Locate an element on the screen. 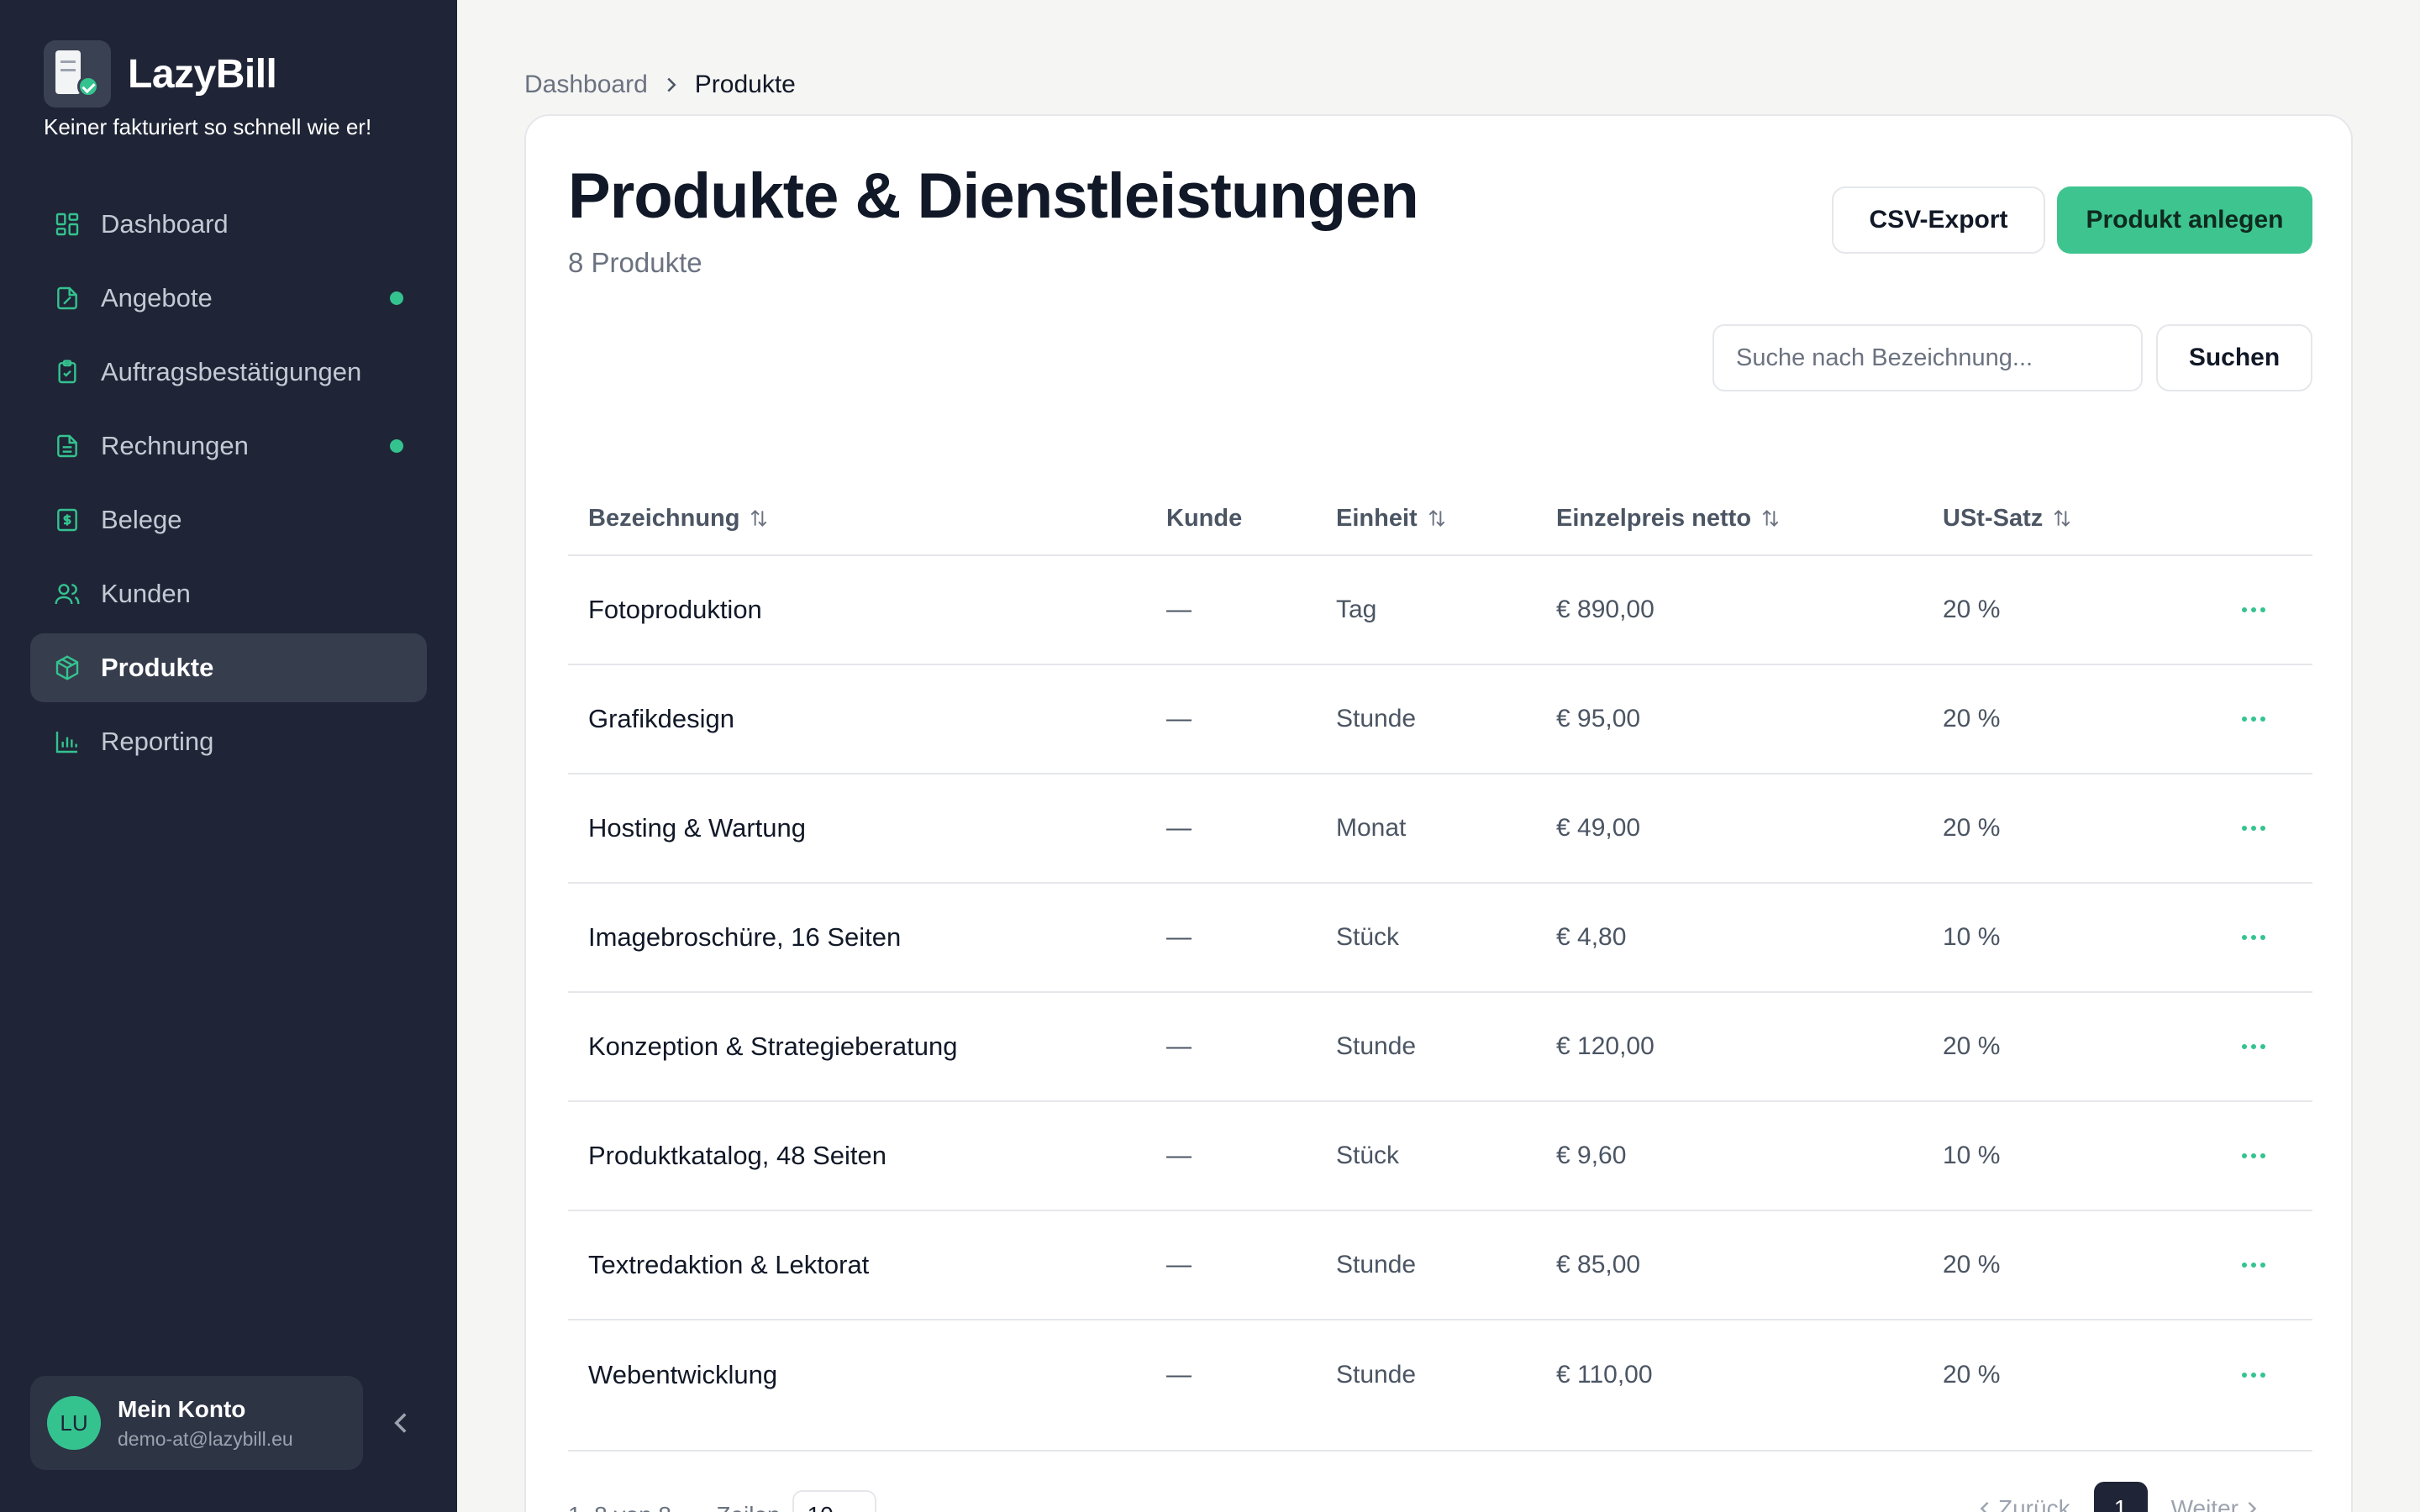  sidebar-item-label: Dashboard is located at coordinates (165, 224).